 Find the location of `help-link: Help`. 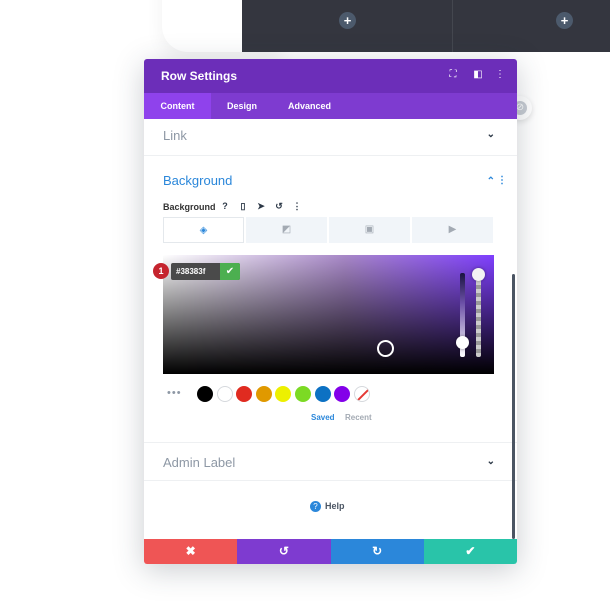

help-link: Help is located at coordinates (335, 506).